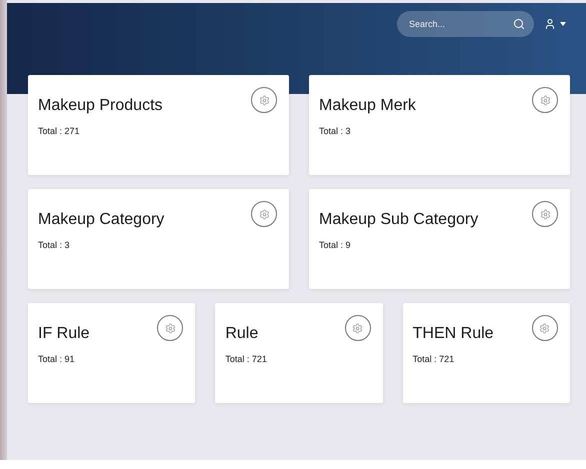  What do you see at coordinates (59, 131) in the screenshot?
I see `card-total: Total : 271` at bounding box center [59, 131].